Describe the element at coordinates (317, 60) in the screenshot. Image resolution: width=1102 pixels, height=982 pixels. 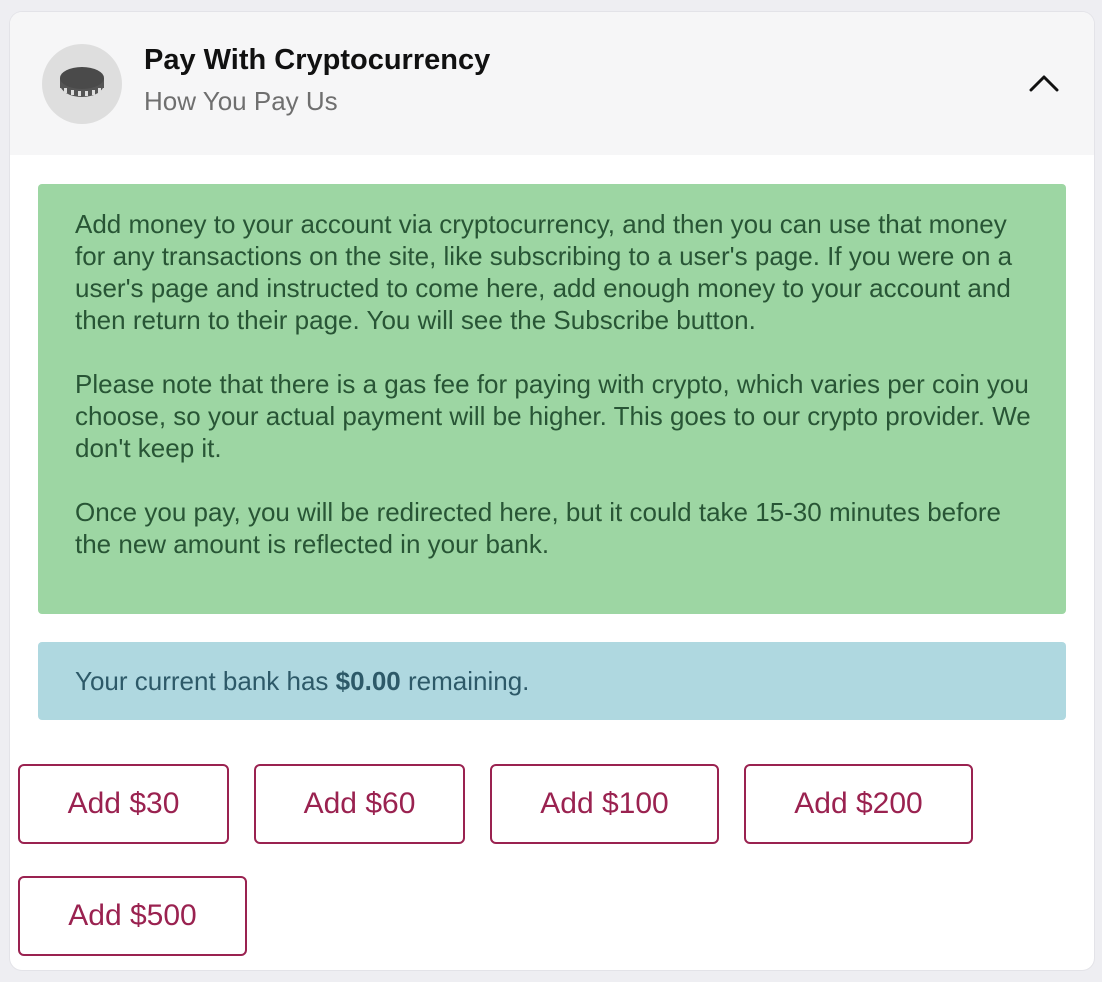
I see `page-title: Pay With Cryptocurrency` at that location.